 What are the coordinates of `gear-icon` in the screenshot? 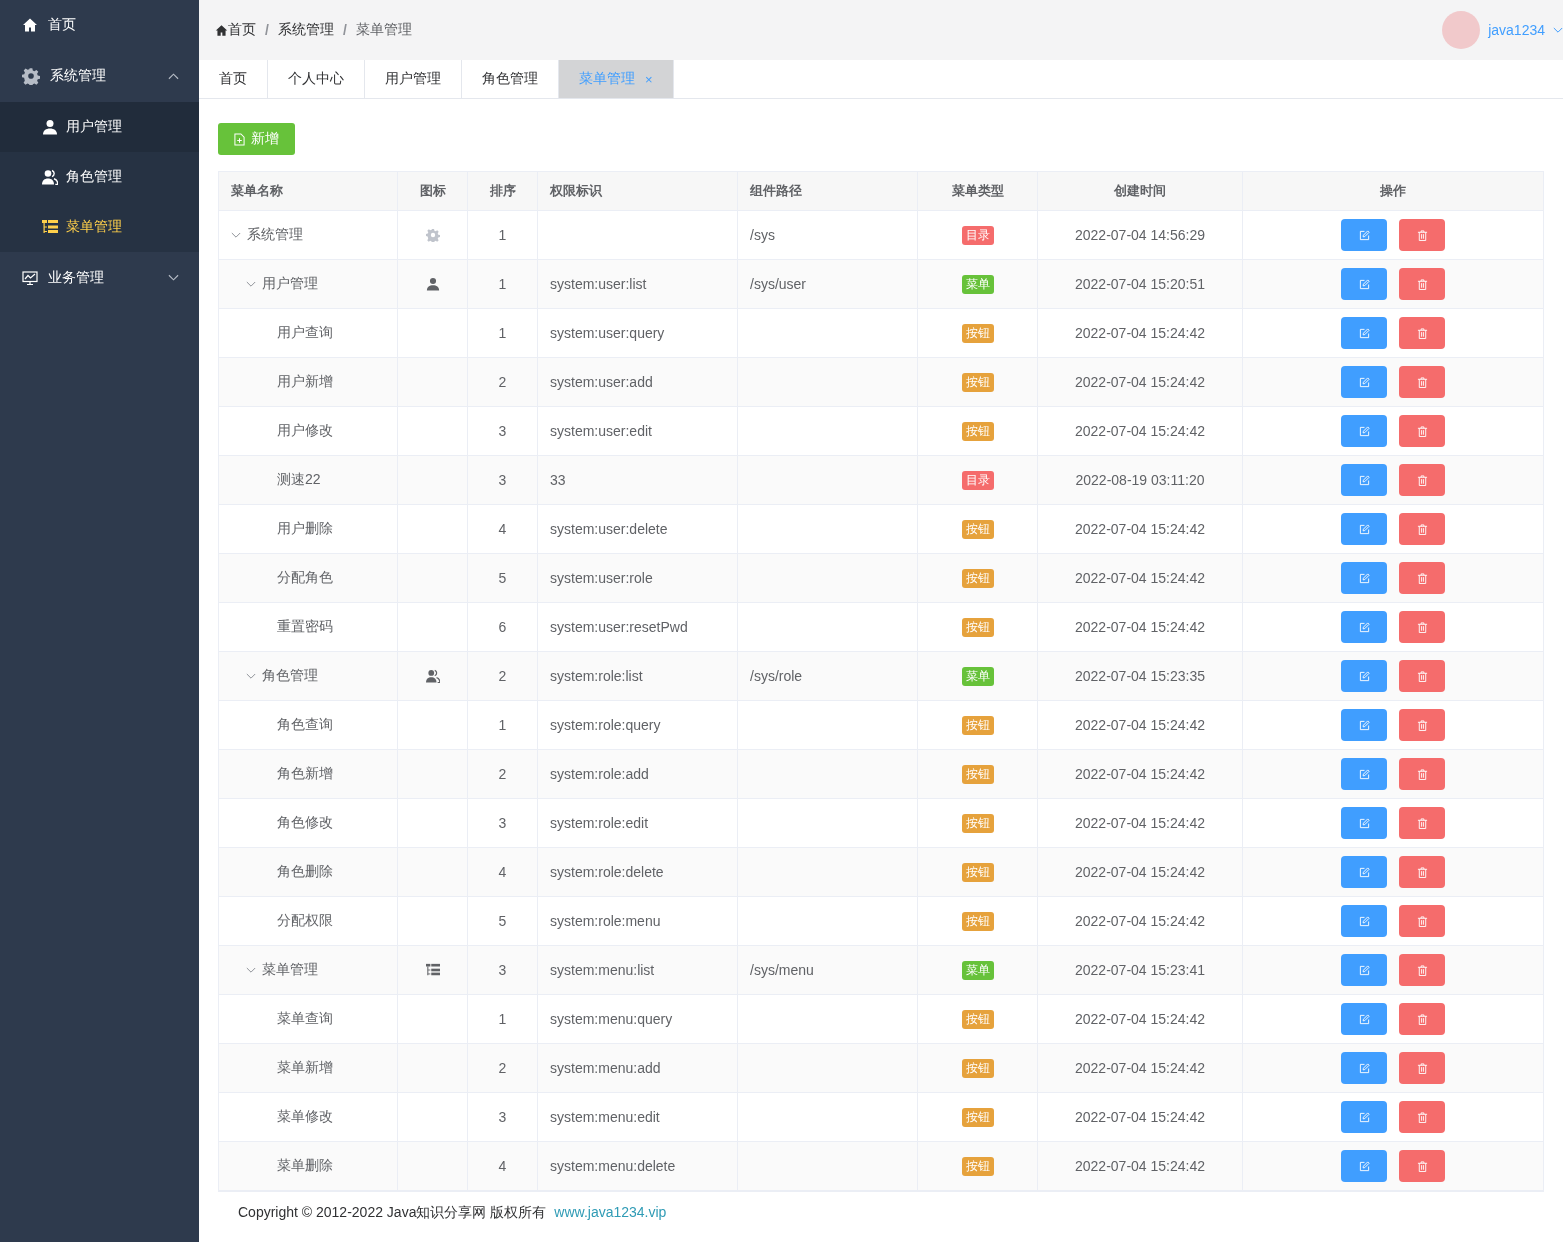 It's located at (31, 76).